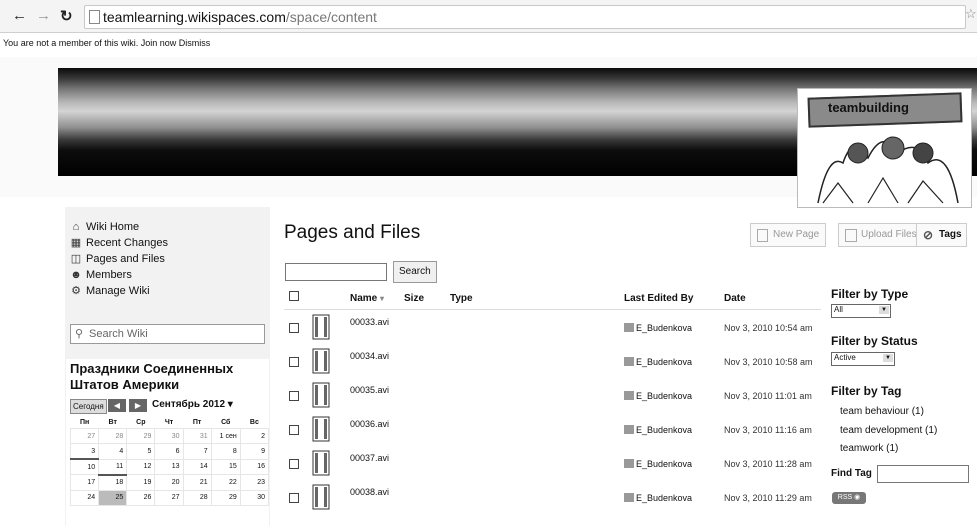 The image size is (977, 526). I want to click on calendar-day: 8, so click(225, 451).